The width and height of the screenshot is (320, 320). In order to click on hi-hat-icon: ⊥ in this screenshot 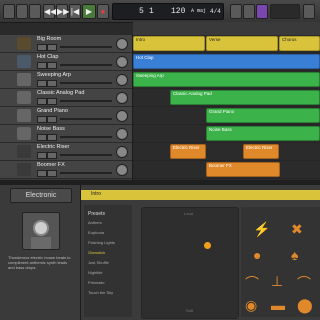, I will do `click(277, 281)`.